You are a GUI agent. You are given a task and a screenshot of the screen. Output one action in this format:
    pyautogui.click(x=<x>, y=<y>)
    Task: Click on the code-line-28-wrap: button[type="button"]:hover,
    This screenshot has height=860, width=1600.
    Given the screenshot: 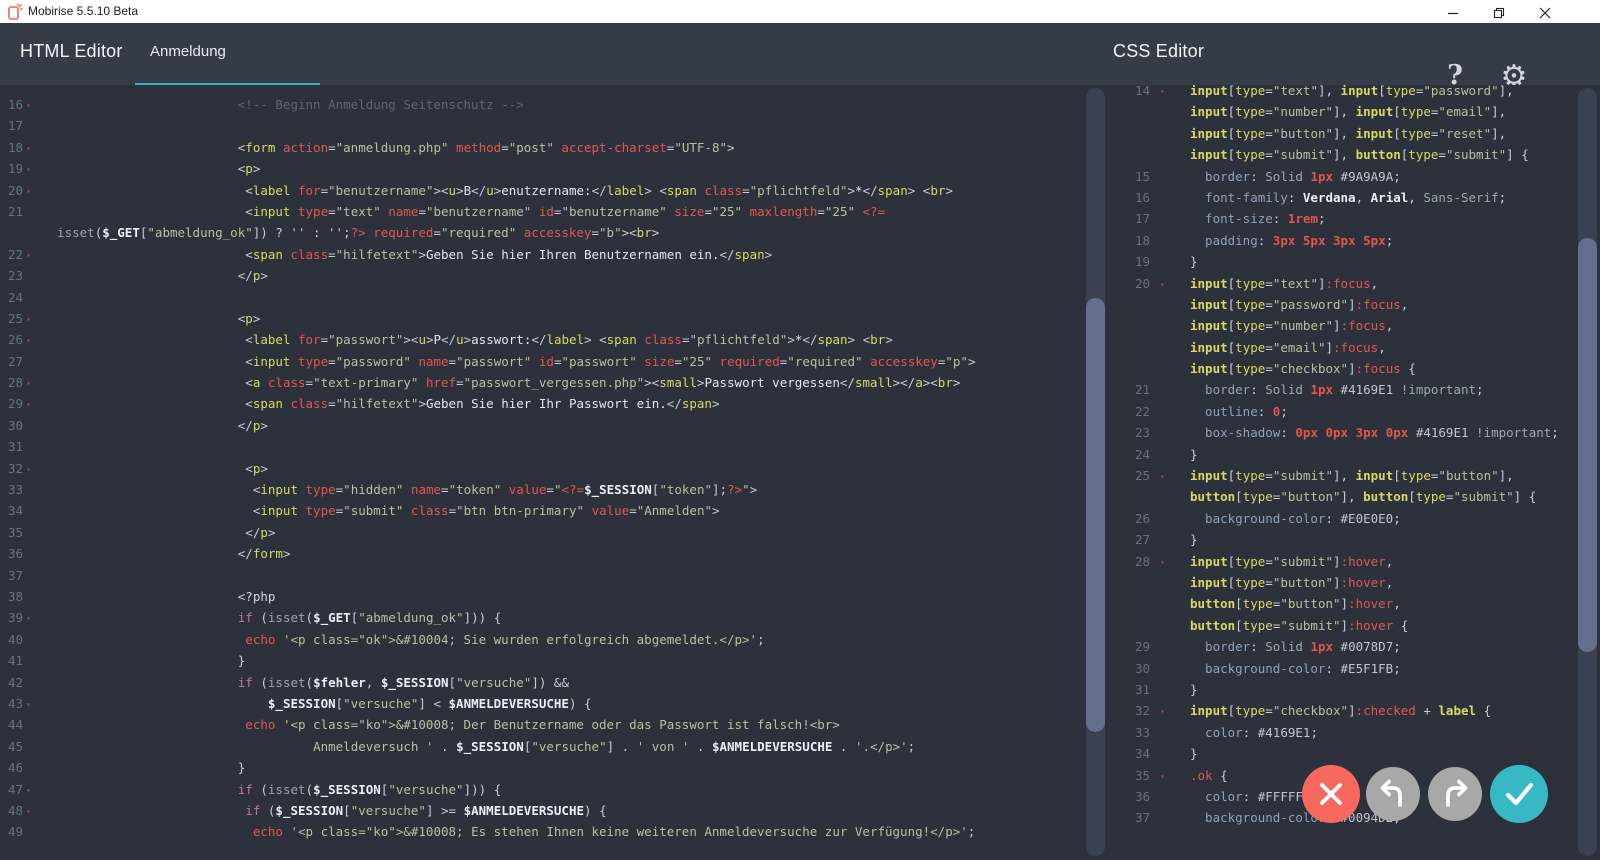 What is the action you would take?
    pyautogui.click(x=1341, y=603)
    